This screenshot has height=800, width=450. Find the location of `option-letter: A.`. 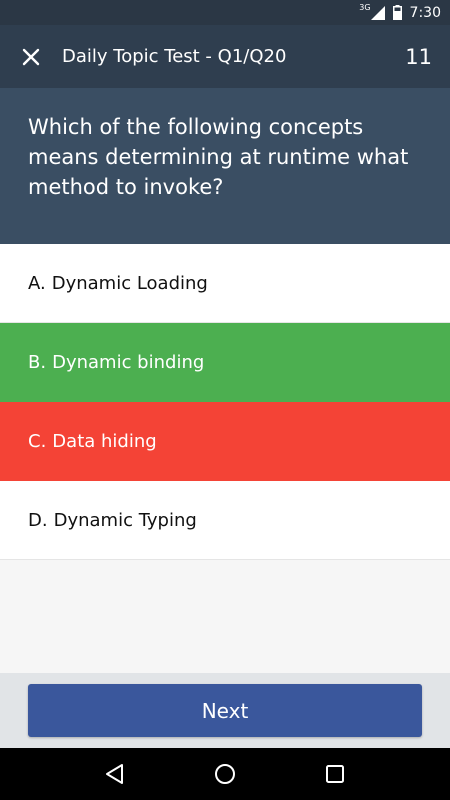

option-letter: A. is located at coordinates (37, 283).